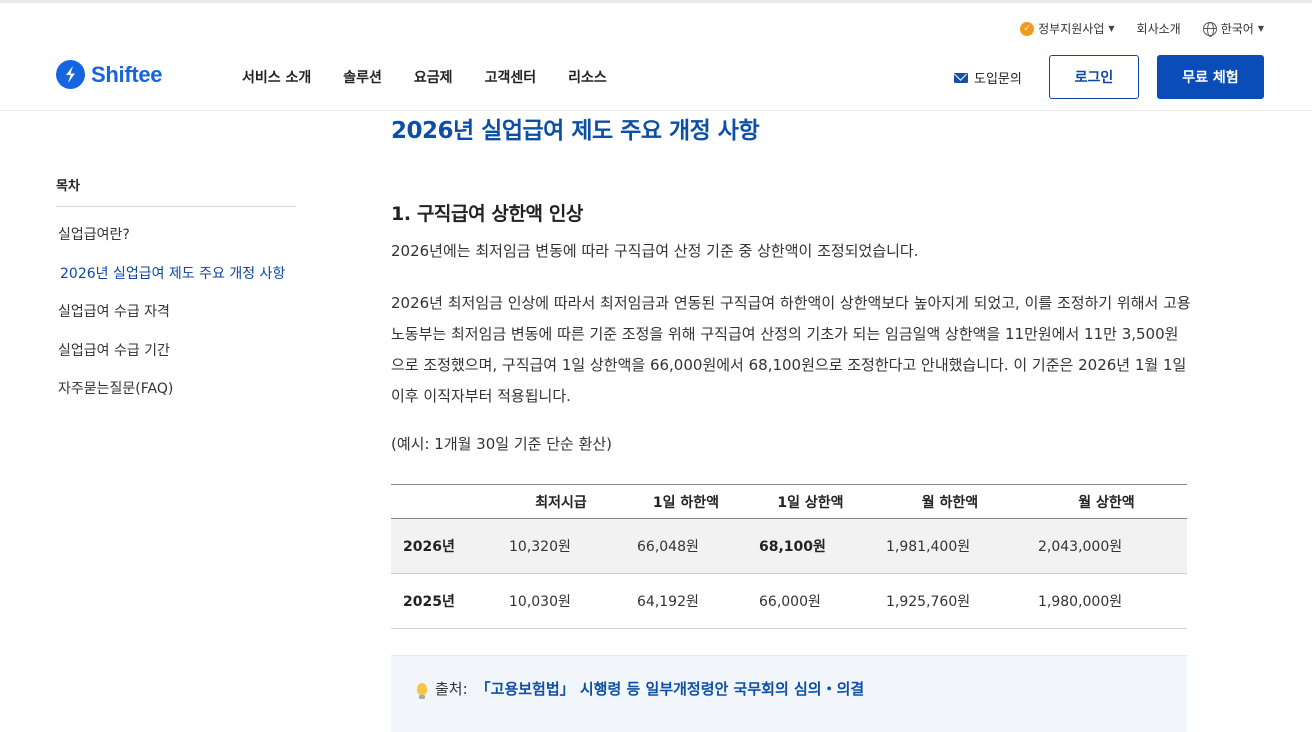 The height and width of the screenshot is (732, 1312). Describe the element at coordinates (540, 547) in the screenshot. I see `table-cell: 10,320원` at that location.